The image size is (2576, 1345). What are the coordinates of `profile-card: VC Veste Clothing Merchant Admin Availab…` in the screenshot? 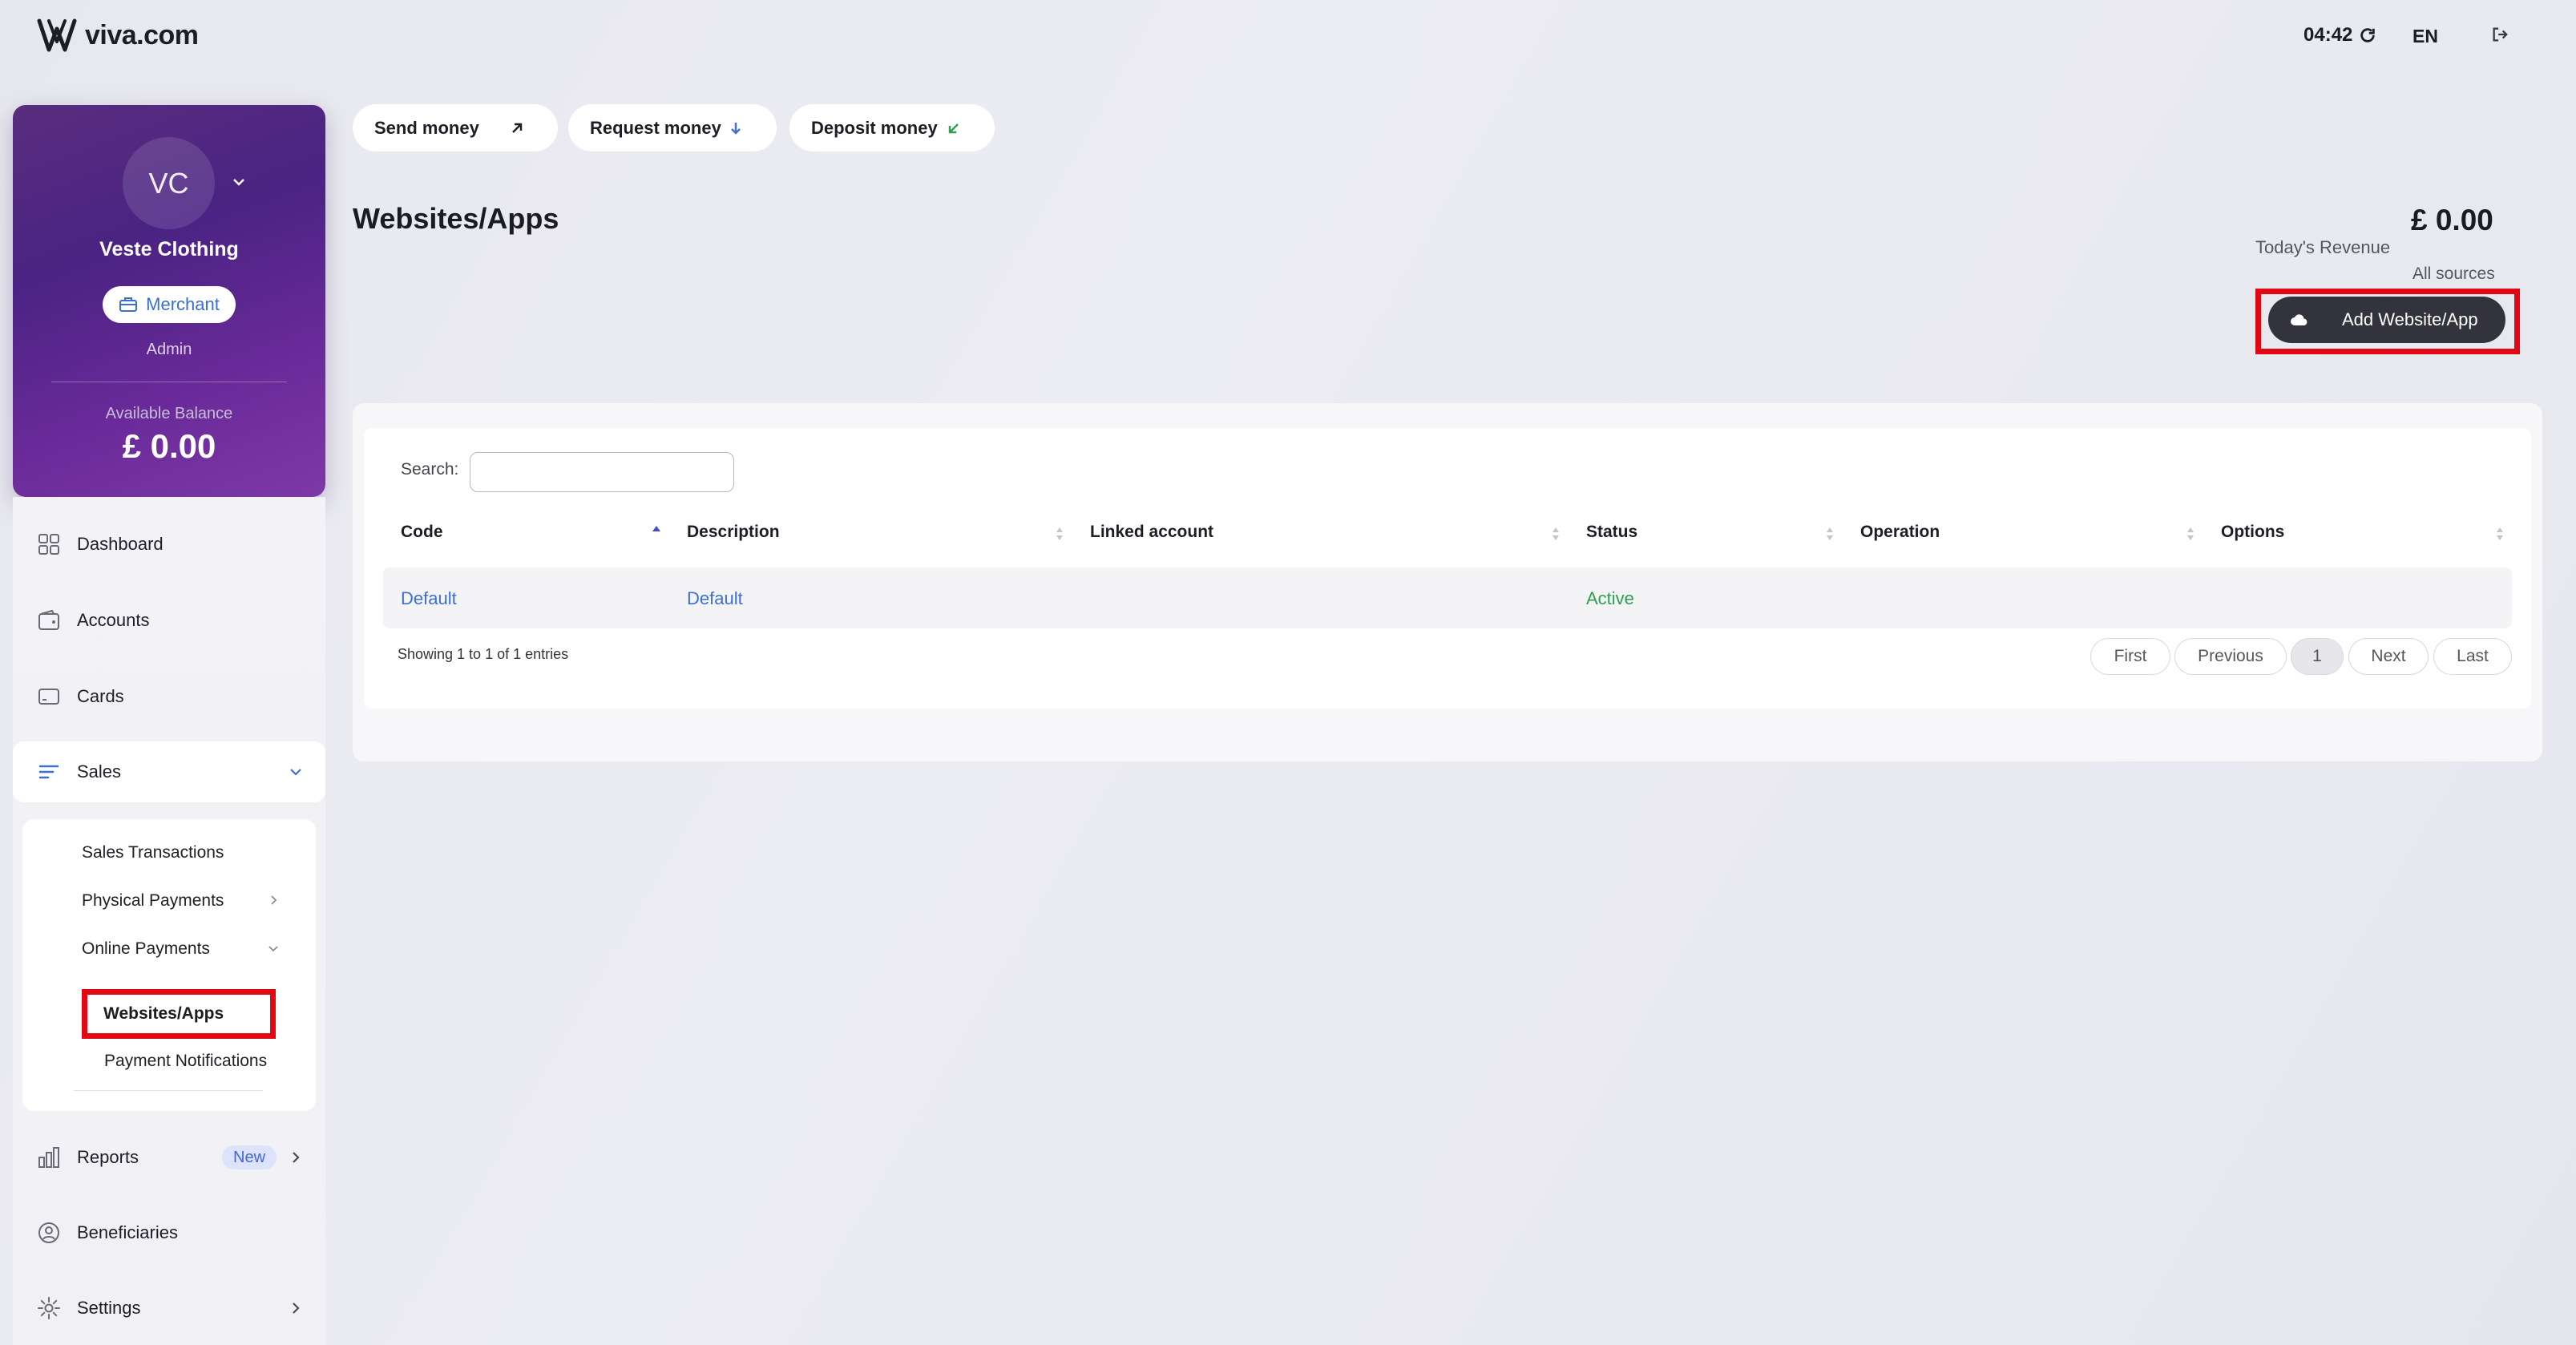 It's located at (169, 301).